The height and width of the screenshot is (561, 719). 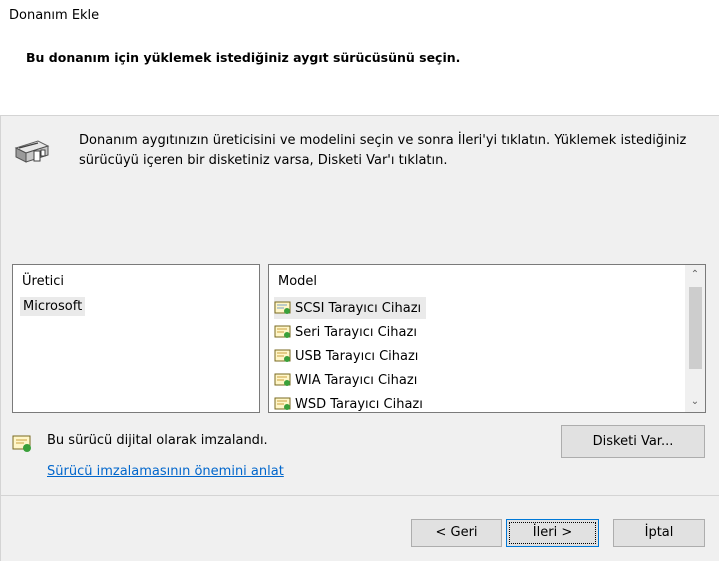 I want to click on next-button: İleri >, so click(x=552, y=533).